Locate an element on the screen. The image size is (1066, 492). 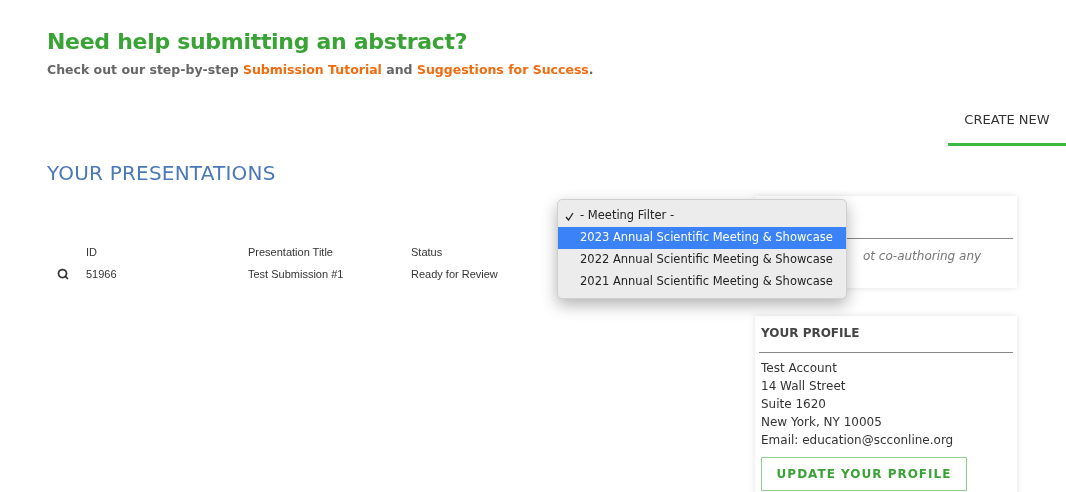
help-text: Check out our step-by-step Submission Tutorial and Suggestions for Success. is located at coordinates (321, 70).